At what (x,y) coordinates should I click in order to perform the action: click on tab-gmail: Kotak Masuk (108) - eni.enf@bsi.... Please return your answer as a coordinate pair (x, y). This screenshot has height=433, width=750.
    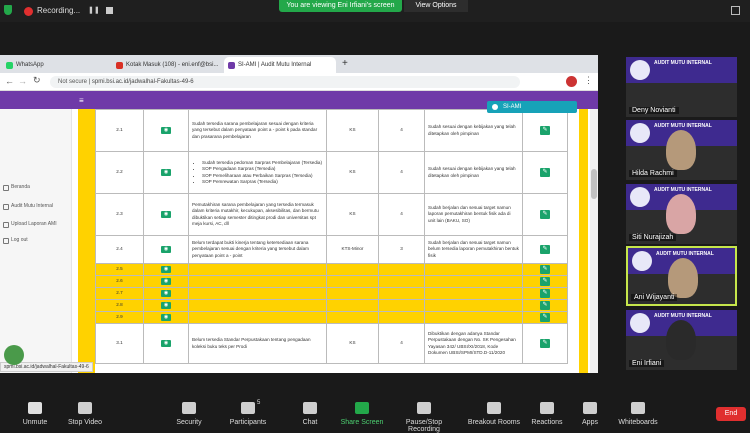
    Looking at the image, I should click on (167, 65).